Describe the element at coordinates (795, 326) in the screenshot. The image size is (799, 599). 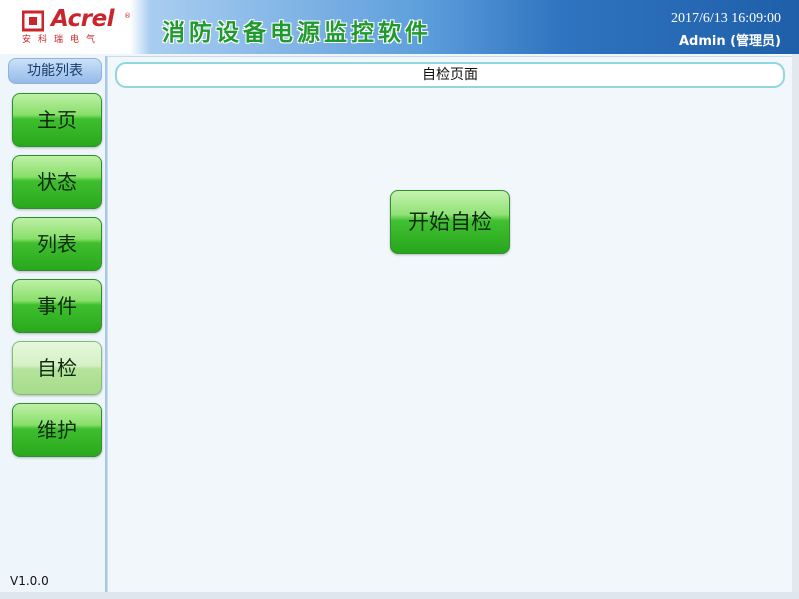
I see `window-frame-right` at that location.